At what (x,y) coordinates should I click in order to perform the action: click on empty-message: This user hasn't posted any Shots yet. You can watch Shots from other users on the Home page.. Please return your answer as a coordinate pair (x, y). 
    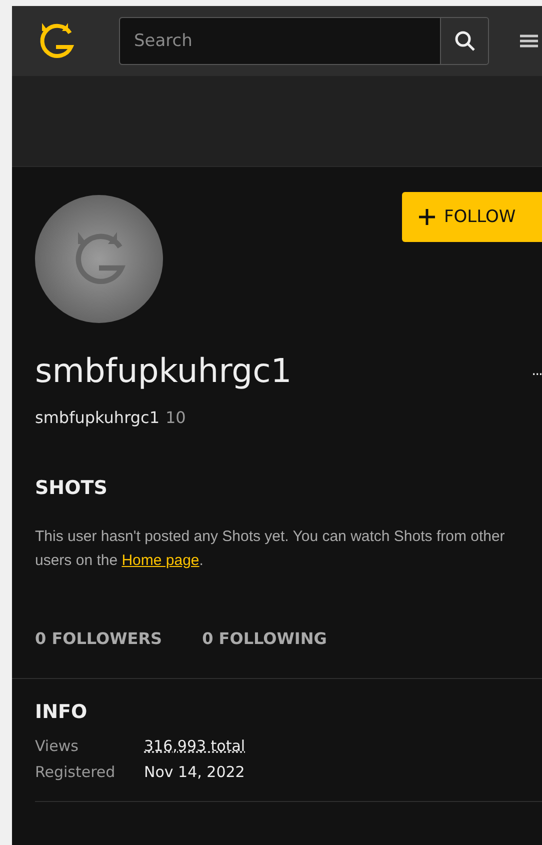
    Looking at the image, I should click on (270, 549).